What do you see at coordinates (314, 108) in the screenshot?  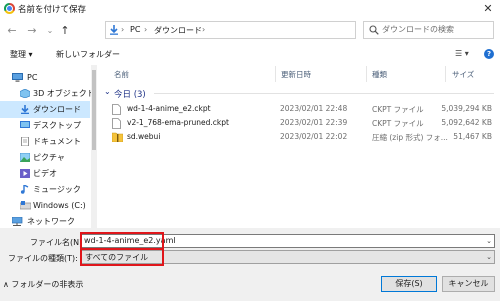 I see `file-date: 2023/02/01 22:48` at bounding box center [314, 108].